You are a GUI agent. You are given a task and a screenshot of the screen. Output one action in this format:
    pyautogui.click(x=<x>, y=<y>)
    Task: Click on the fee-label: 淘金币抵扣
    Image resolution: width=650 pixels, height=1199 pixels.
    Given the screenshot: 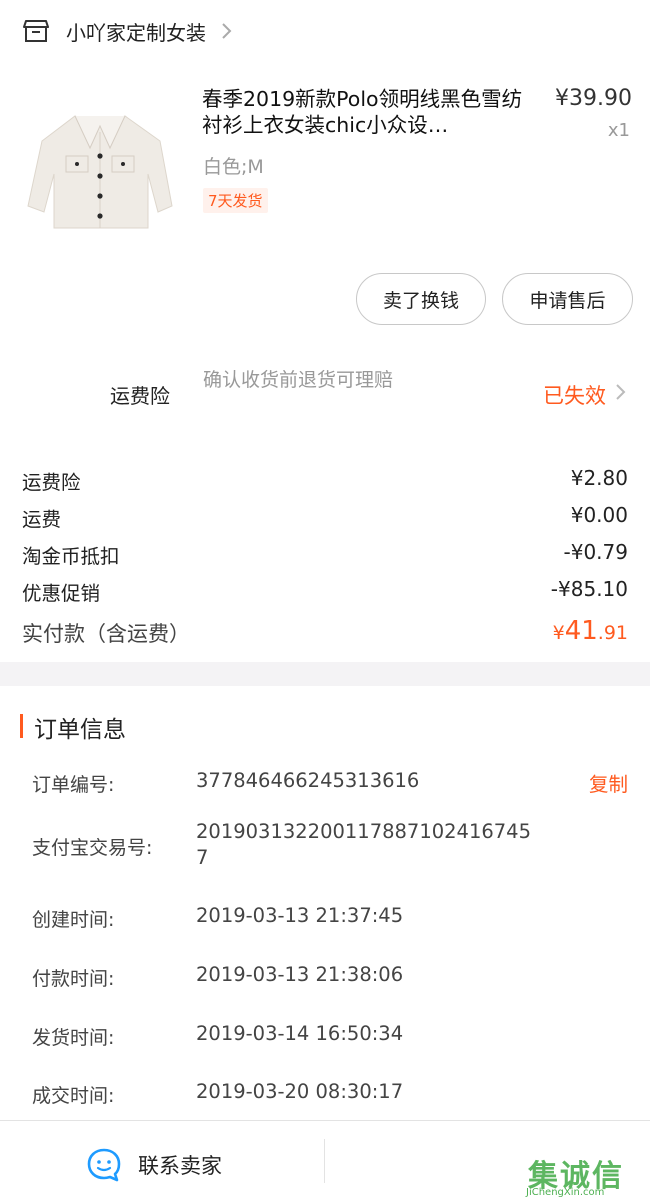 What is the action you would take?
    pyautogui.click(x=71, y=556)
    